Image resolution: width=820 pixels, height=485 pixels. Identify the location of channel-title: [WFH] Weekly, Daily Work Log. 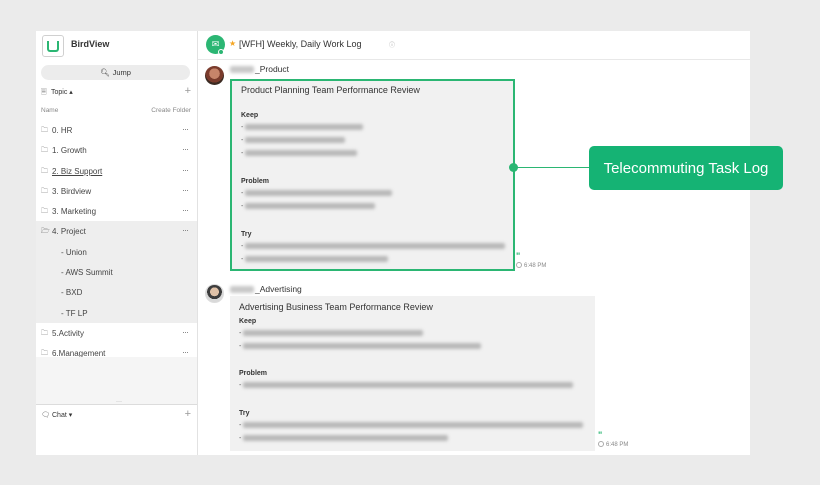
(300, 44).